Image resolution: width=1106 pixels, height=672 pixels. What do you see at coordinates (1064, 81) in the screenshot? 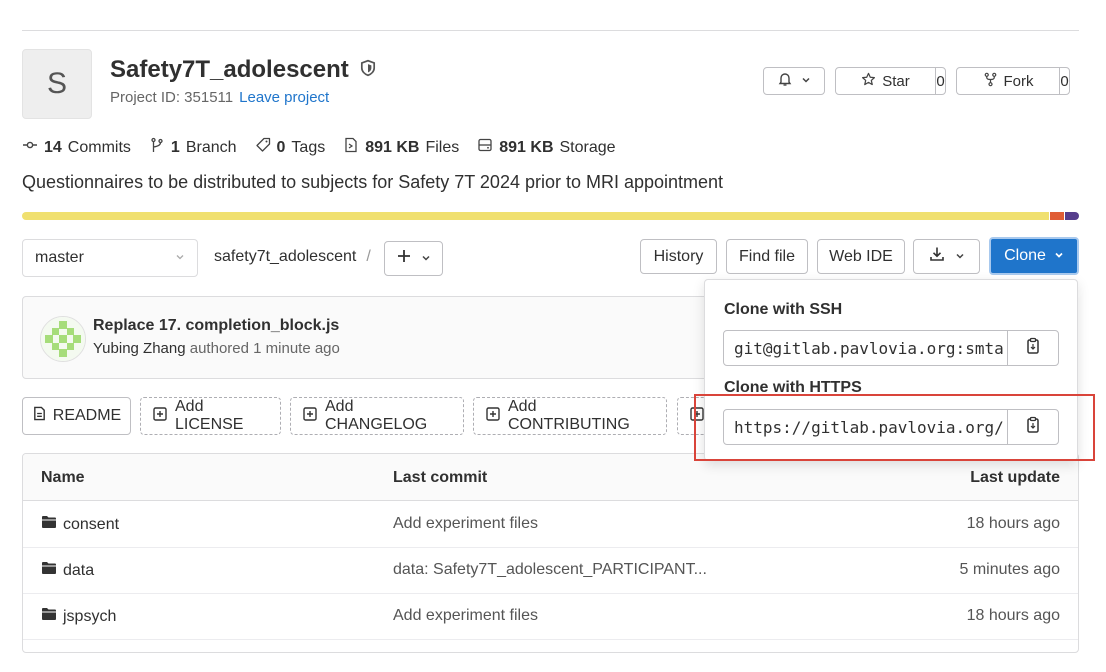
I see `fork-count: 0` at bounding box center [1064, 81].